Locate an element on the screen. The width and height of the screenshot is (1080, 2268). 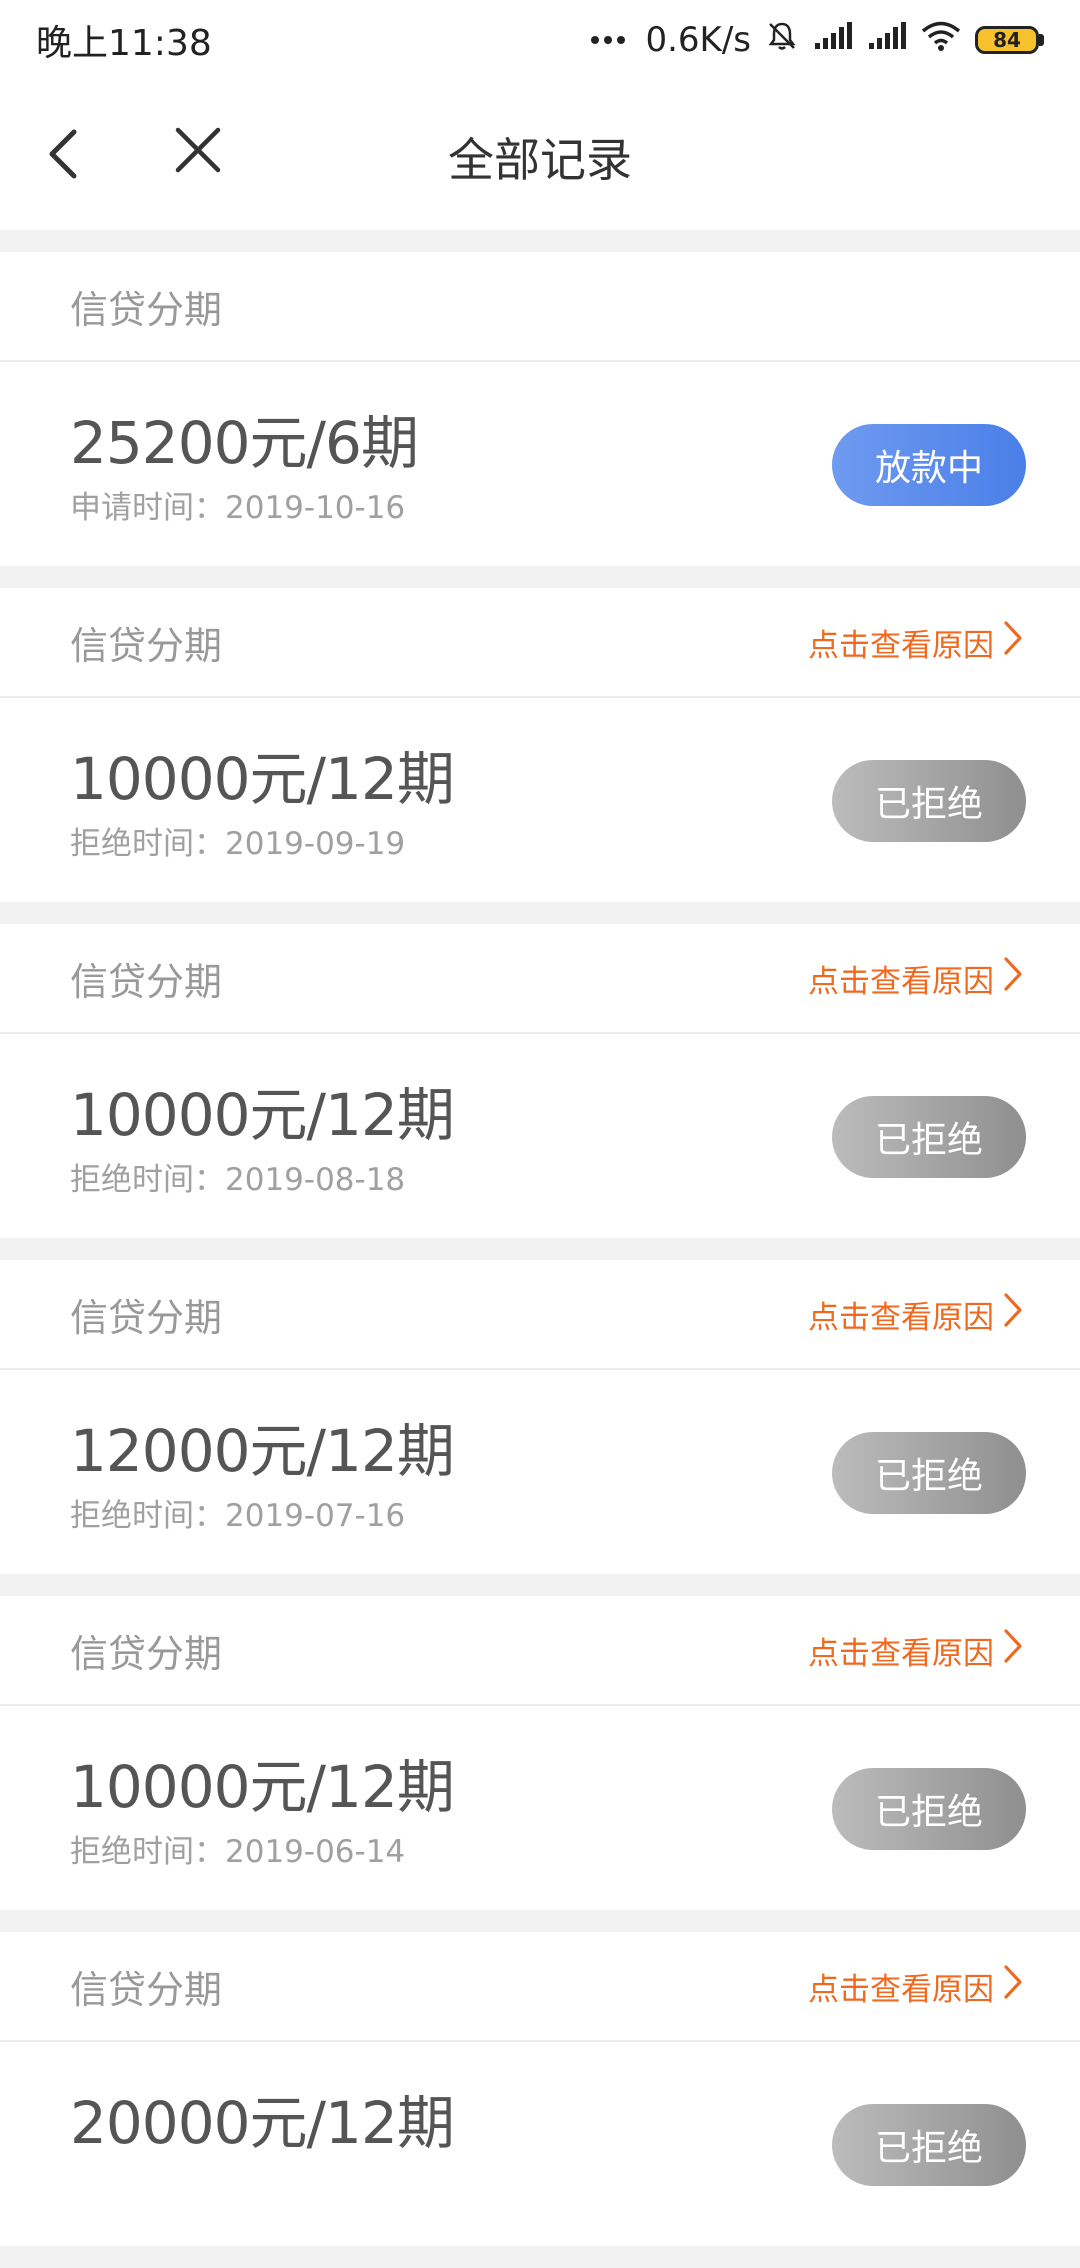
record-amount: 20000元/12期 is located at coordinates (262, 2123).